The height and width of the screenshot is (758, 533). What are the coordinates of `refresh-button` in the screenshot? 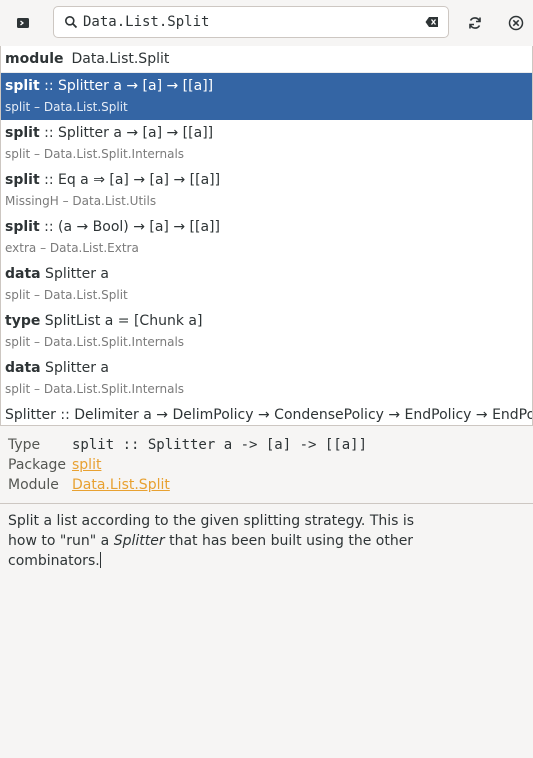 It's located at (475, 23).